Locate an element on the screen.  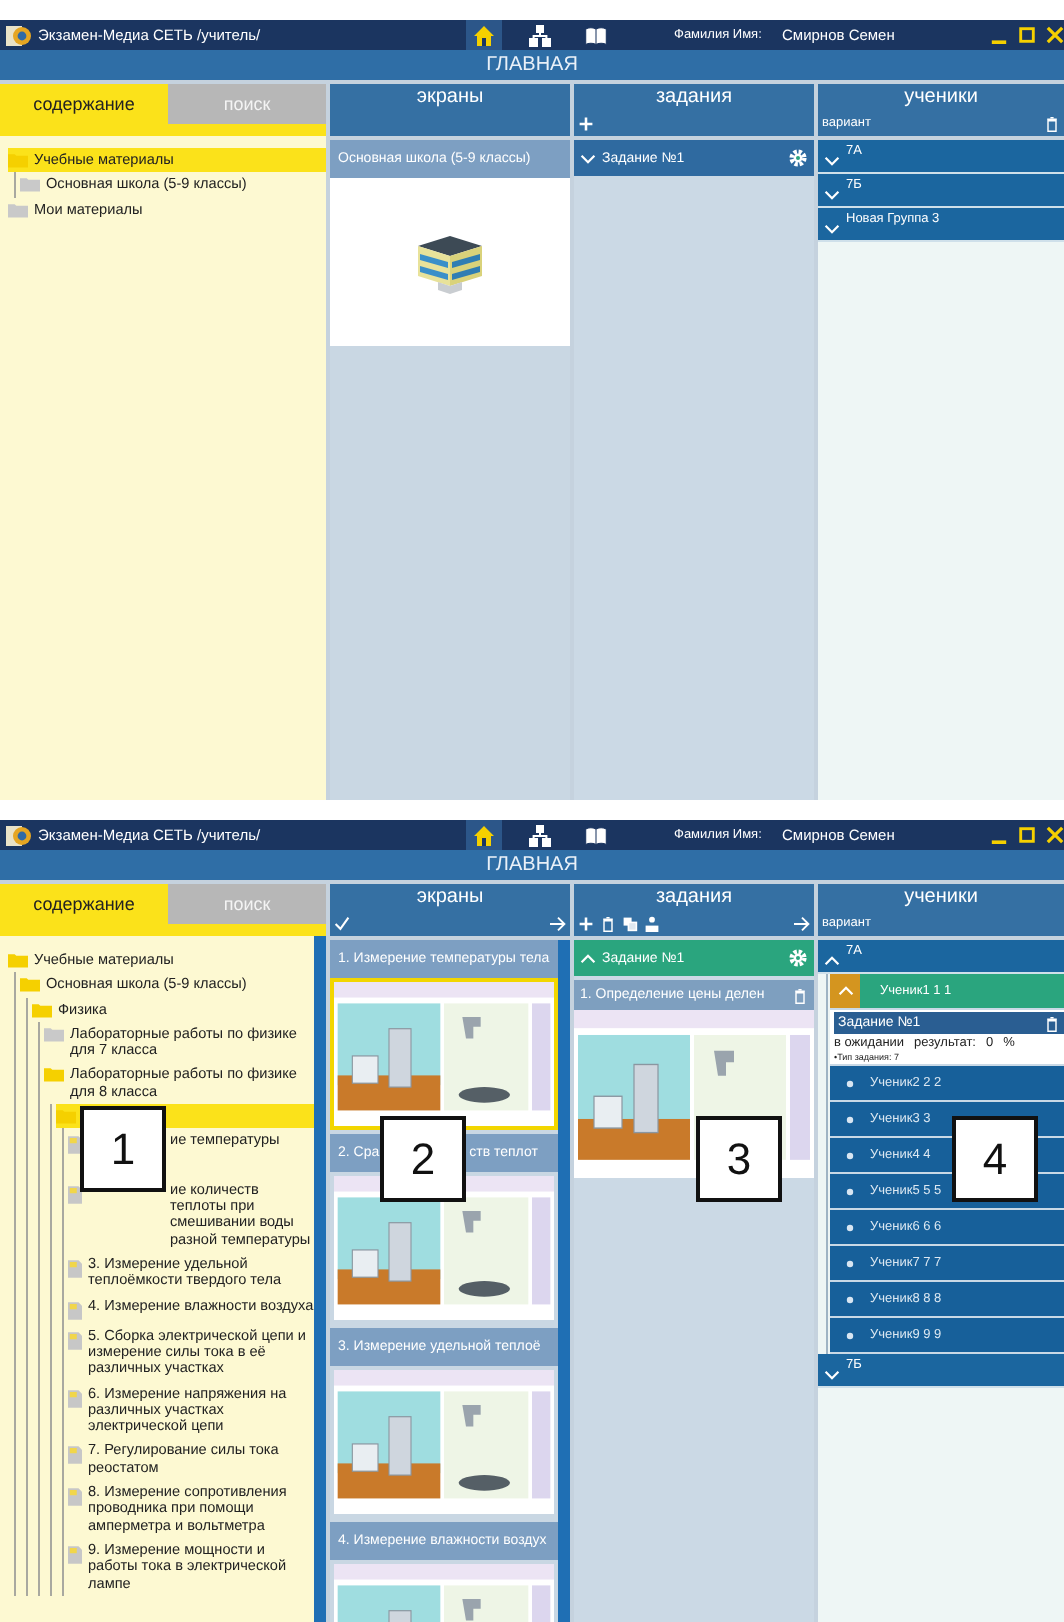
callout-tooltip: 1 is located at coordinates (123, 1149).